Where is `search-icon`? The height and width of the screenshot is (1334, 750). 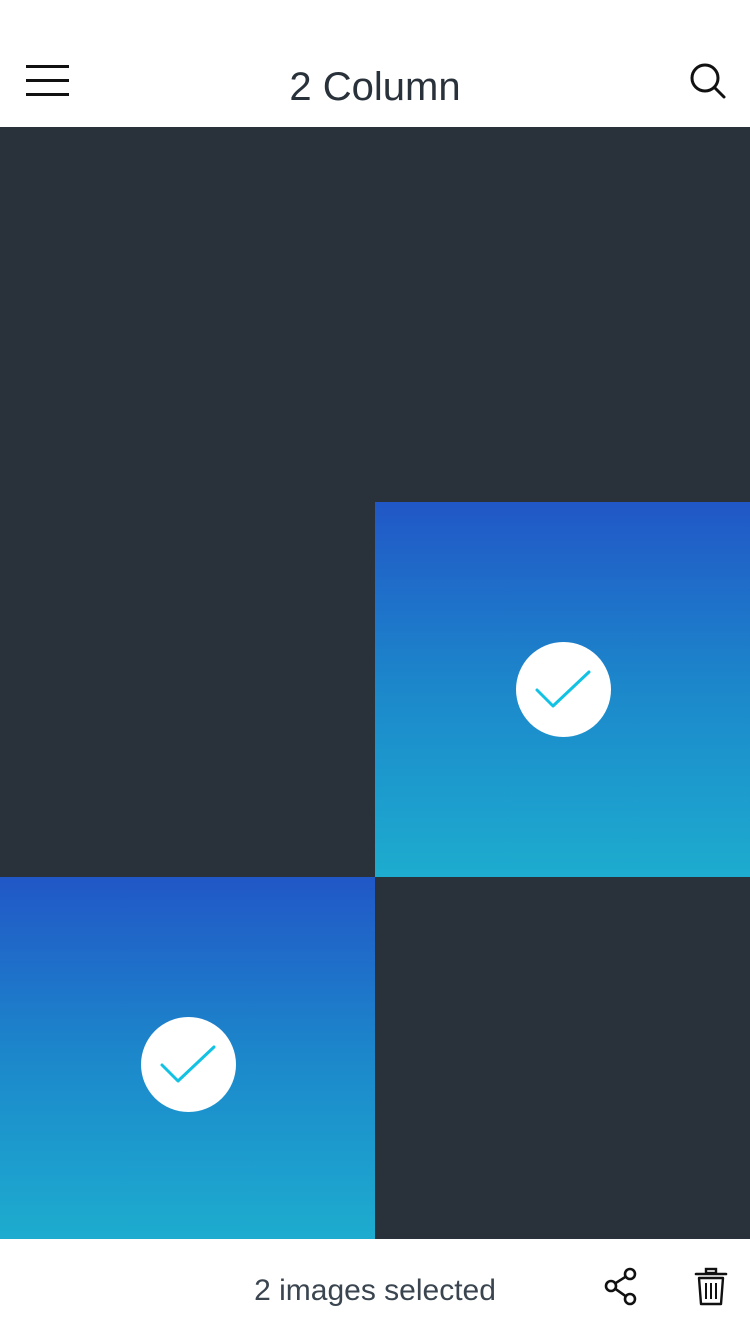 search-icon is located at coordinates (708, 81).